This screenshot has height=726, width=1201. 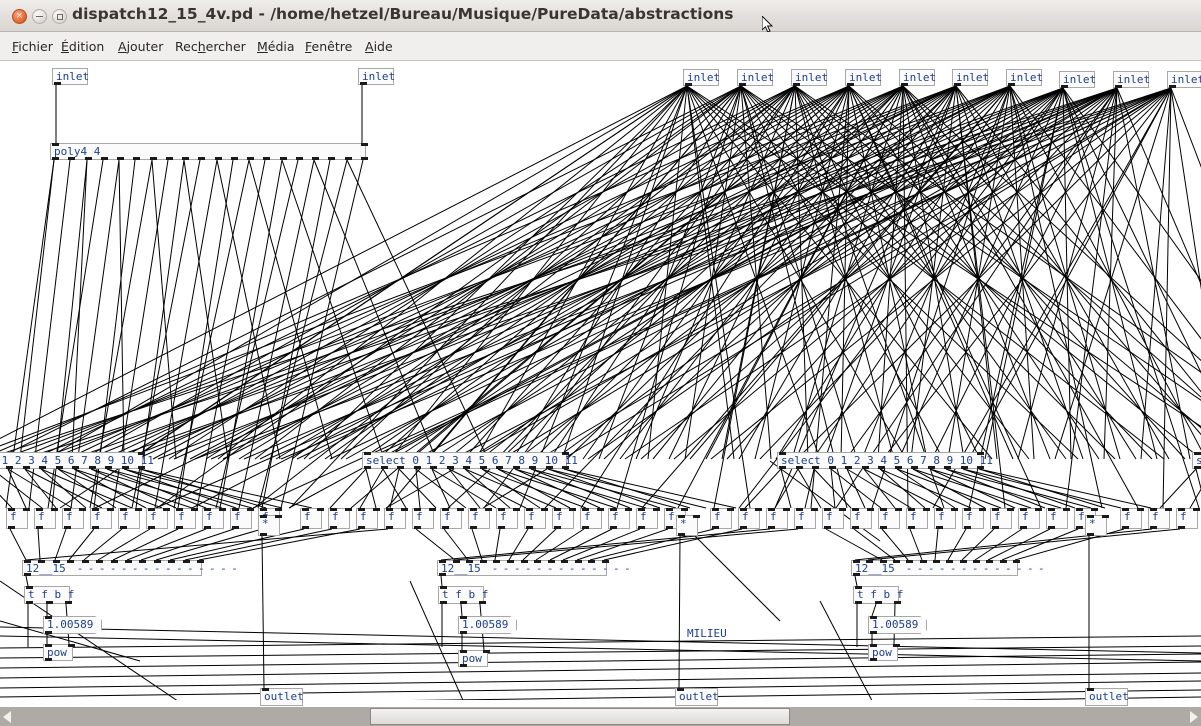 What do you see at coordinates (701, 77) in the screenshot?
I see `inlet-object-2: inlet` at bounding box center [701, 77].